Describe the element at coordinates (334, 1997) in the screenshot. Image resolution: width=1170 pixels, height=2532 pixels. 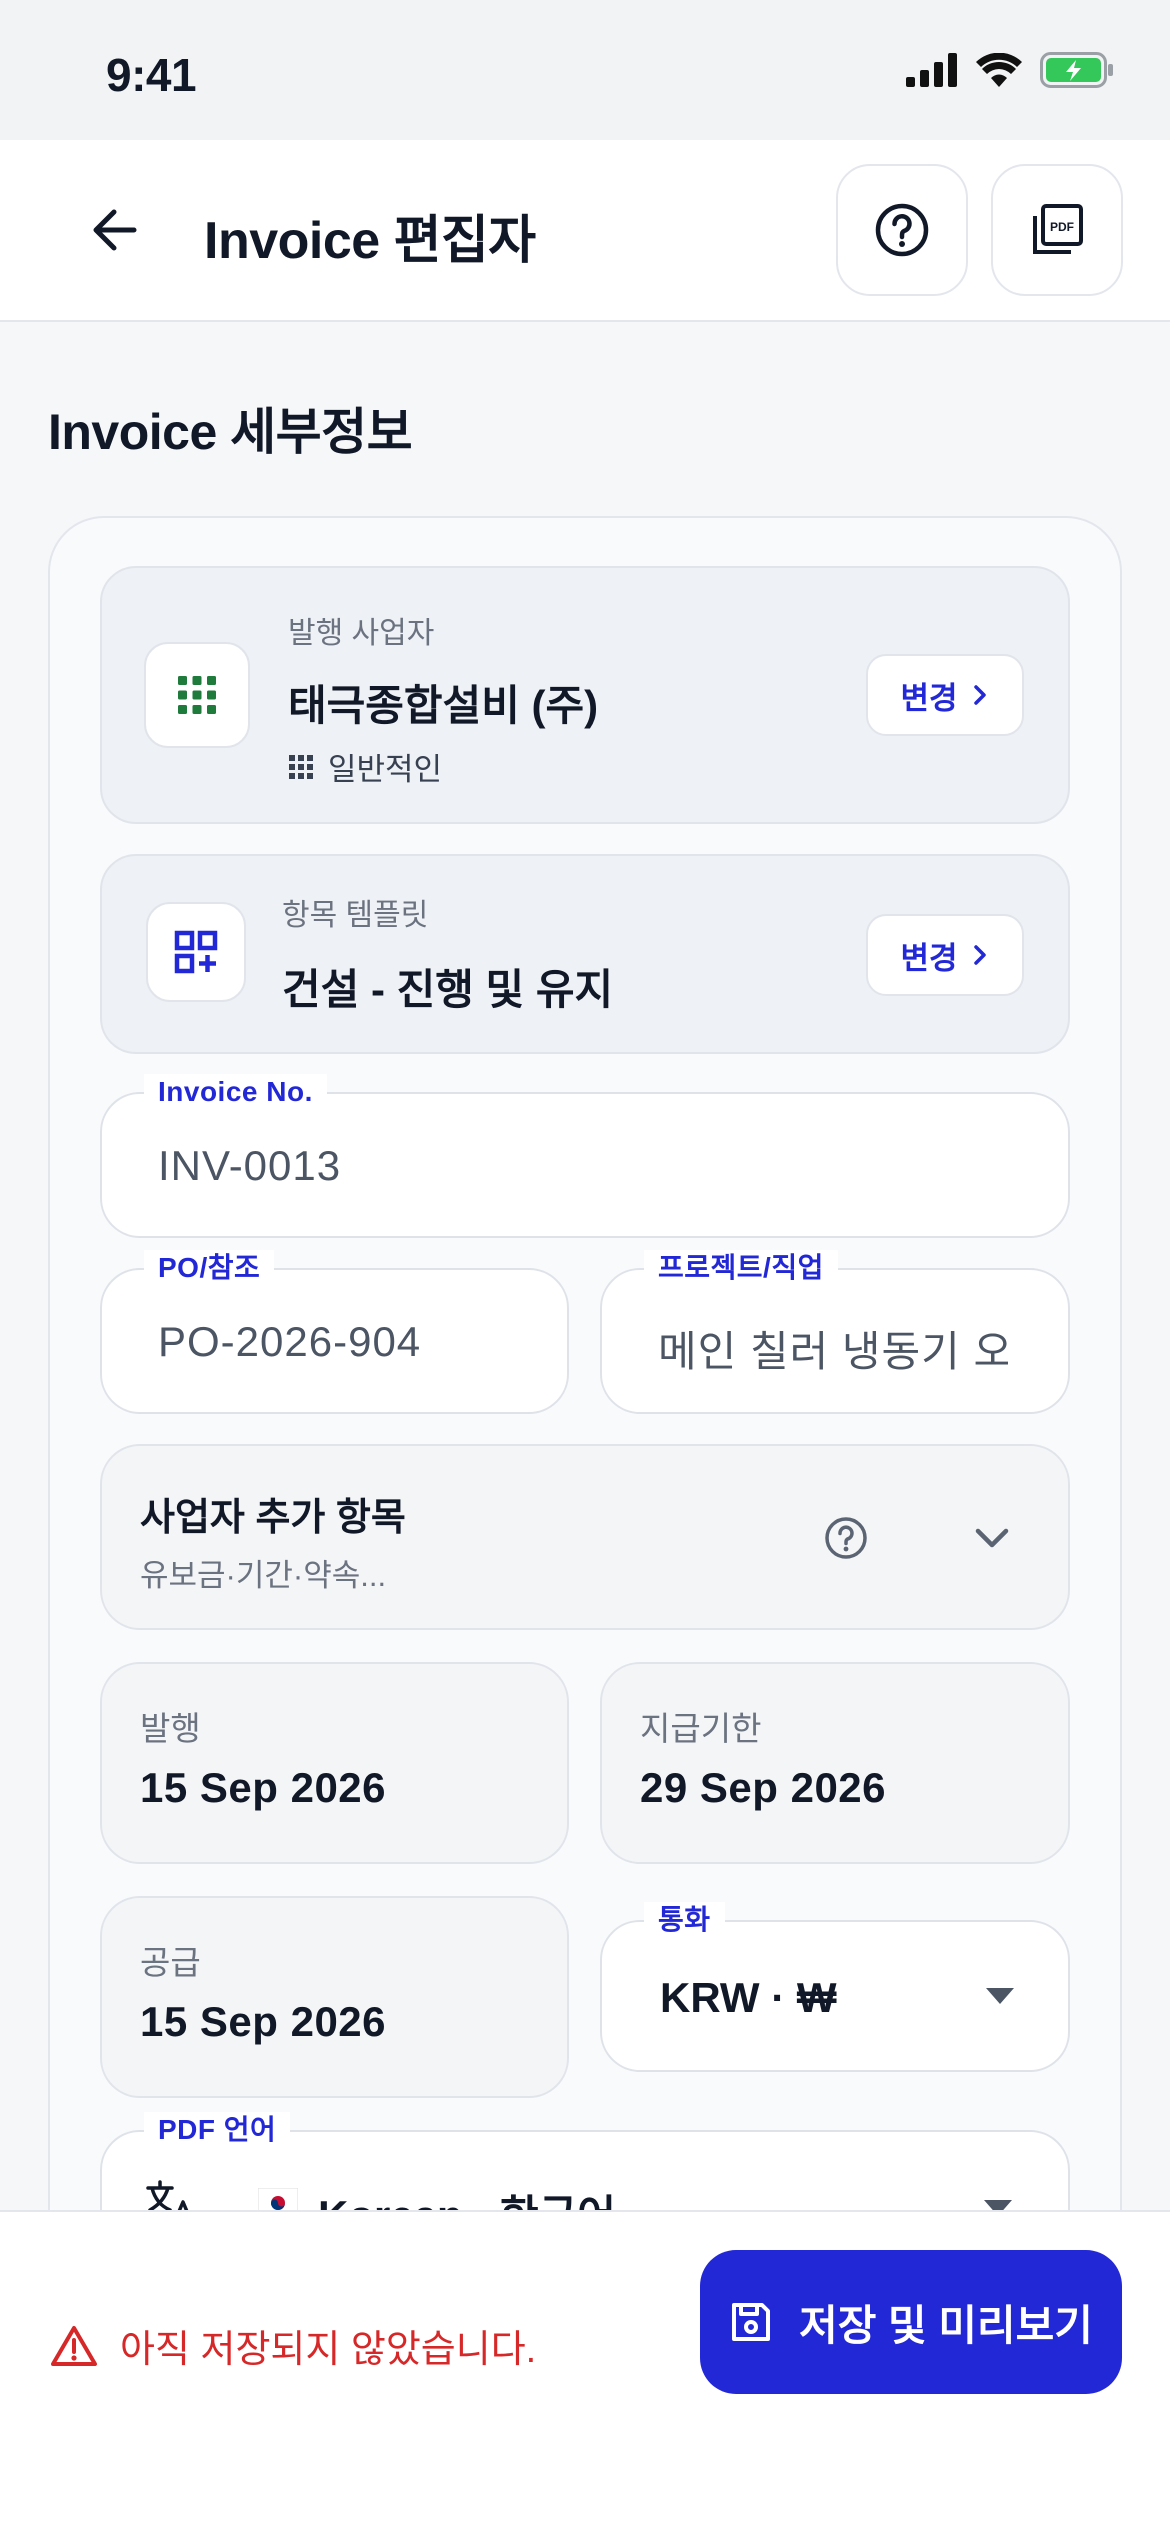
I see `supply-date-box: 공급 15 Sep 2026` at that location.